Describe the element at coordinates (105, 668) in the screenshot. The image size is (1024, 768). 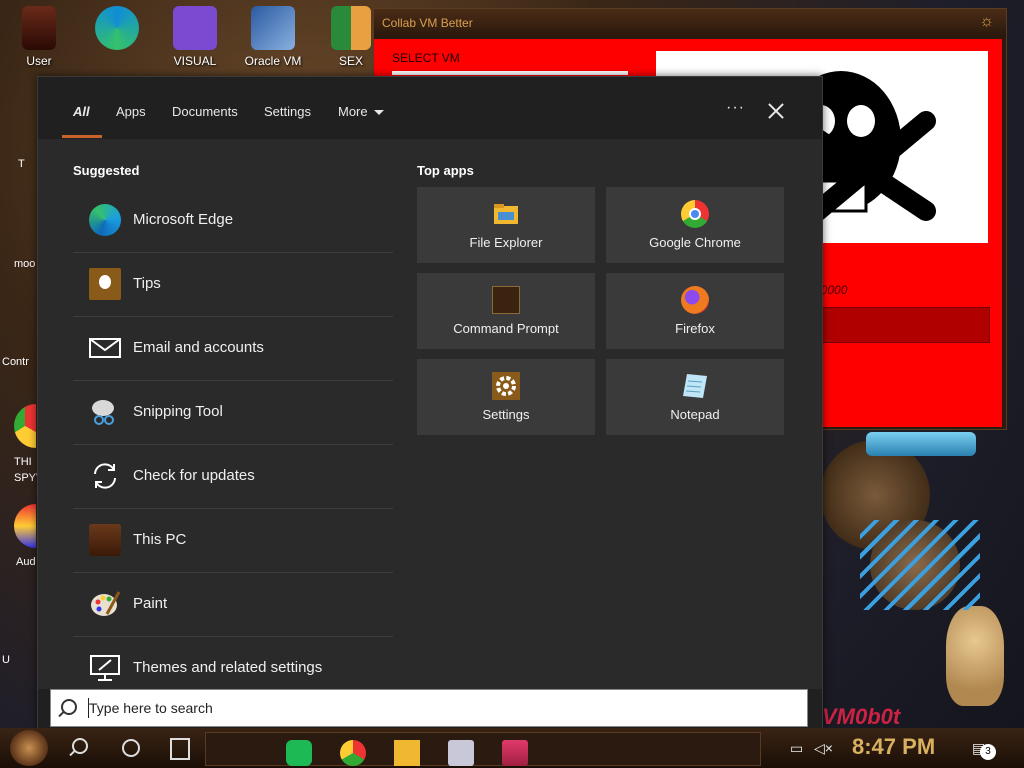
I see `themes-icon` at that location.